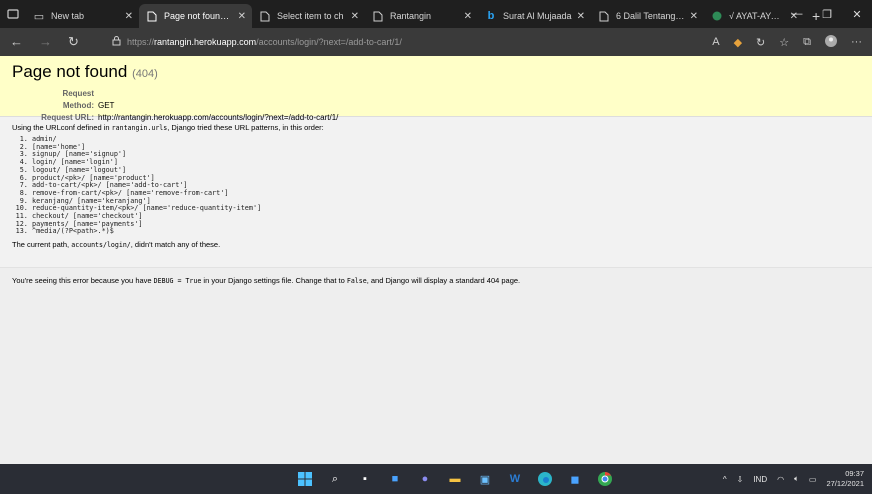 This screenshot has height=494, width=872. I want to click on request-method-value: GET, so click(106, 105).